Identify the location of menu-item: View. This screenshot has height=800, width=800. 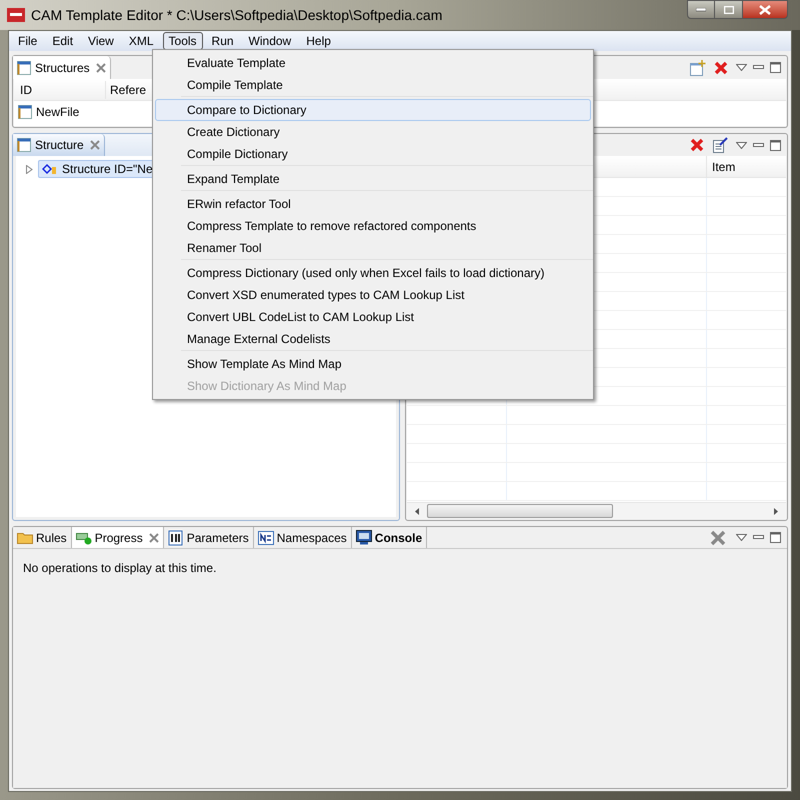
(101, 41).